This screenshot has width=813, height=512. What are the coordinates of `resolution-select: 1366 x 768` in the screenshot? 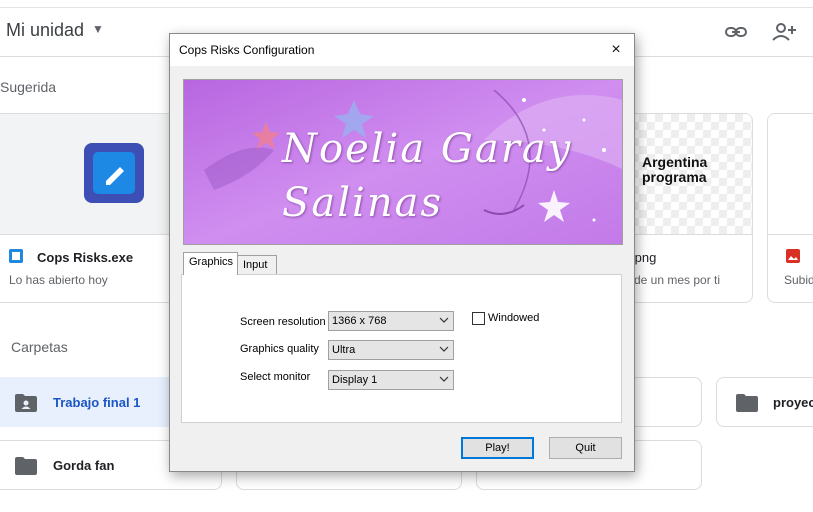 It's located at (391, 321).